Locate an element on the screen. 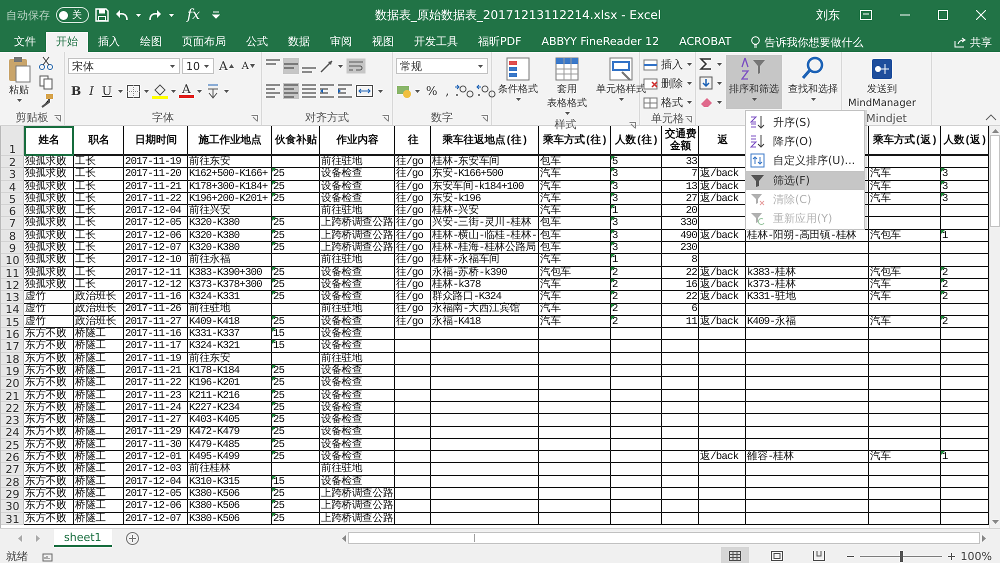 The height and width of the screenshot is (563, 1000). ribbon-tab: 数据 is located at coordinates (299, 42).